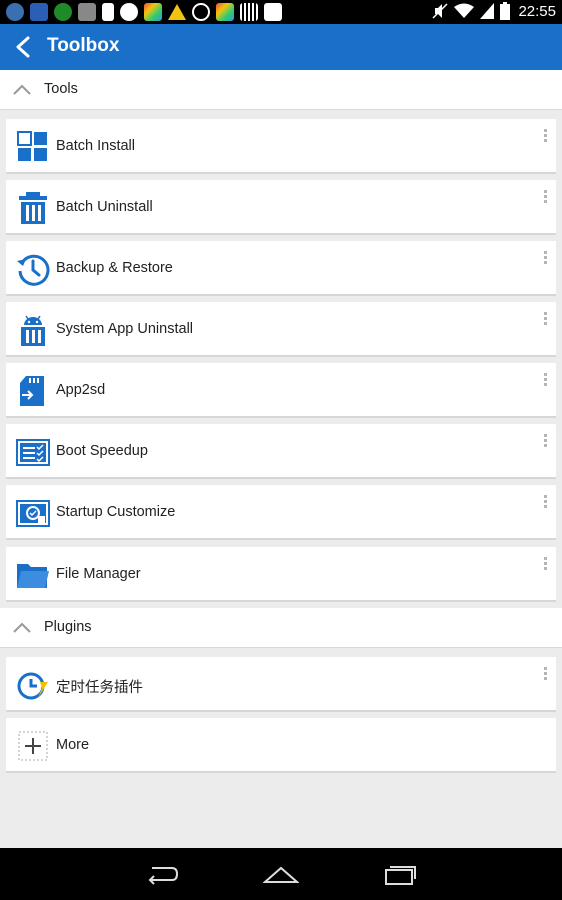 This screenshot has height=900, width=562. What do you see at coordinates (33, 270) in the screenshot?
I see `clock-history-icon` at bounding box center [33, 270].